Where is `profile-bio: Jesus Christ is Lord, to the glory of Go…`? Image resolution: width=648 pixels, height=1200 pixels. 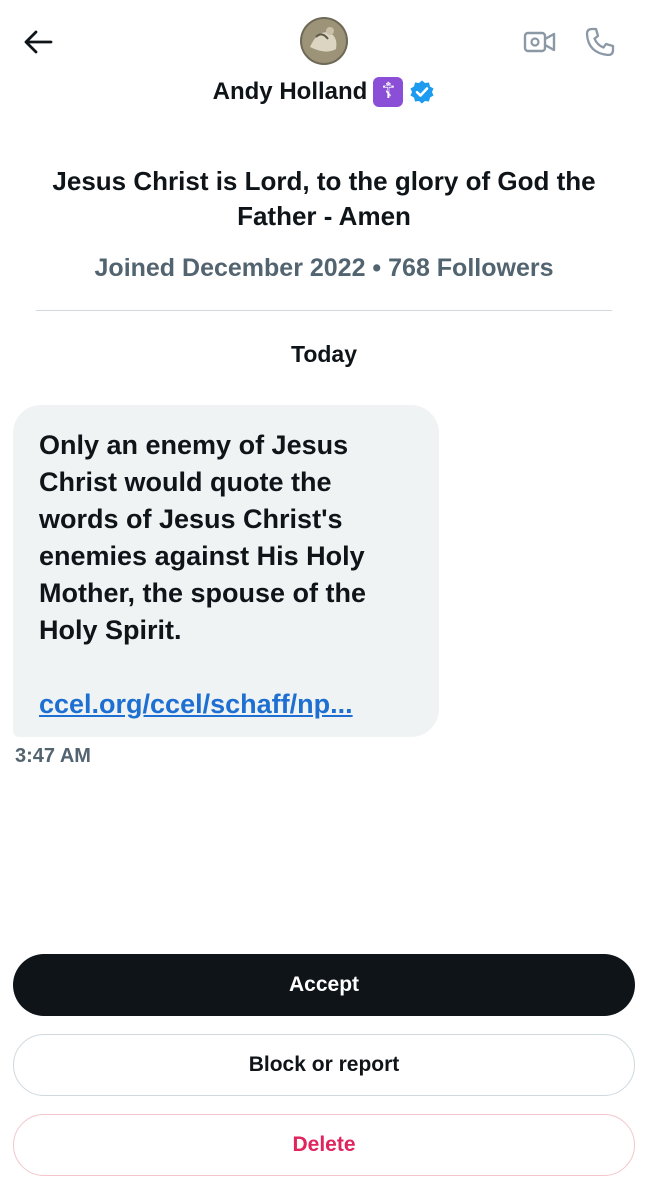 profile-bio: Jesus Christ is Lord, to the glory of Go… is located at coordinates (324, 198).